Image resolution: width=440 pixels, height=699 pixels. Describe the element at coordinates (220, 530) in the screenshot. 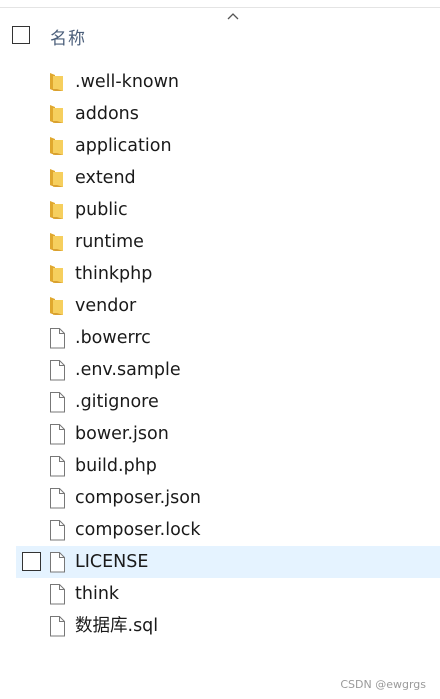

I see `file-row: composer.lock` at that location.